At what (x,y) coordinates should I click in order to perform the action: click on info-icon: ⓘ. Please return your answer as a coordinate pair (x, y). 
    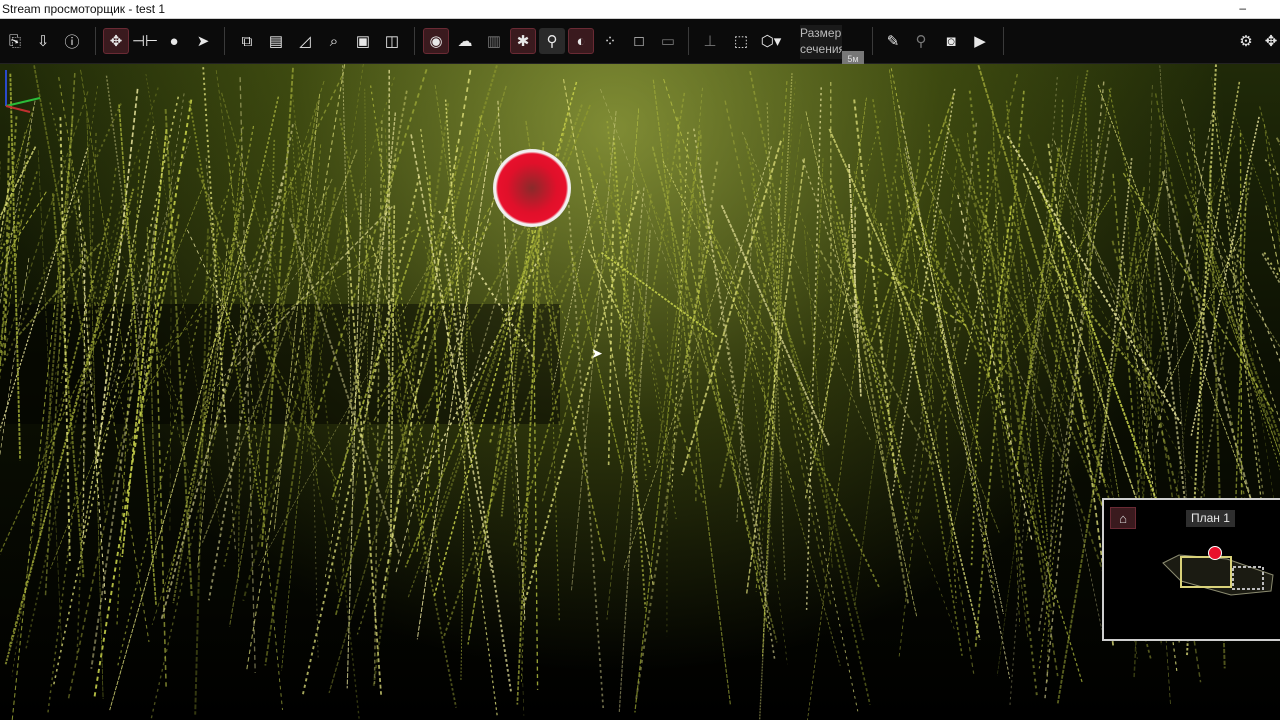
    Looking at the image, I should click on (72, 41).